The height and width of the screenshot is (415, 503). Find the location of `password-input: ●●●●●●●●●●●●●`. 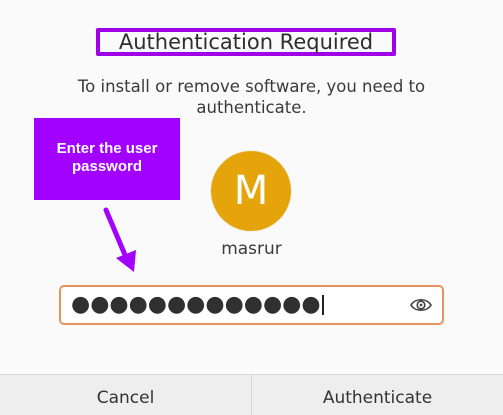

password-input: ●●●●●●●●●●●●● is located at coordinates (251, 305).